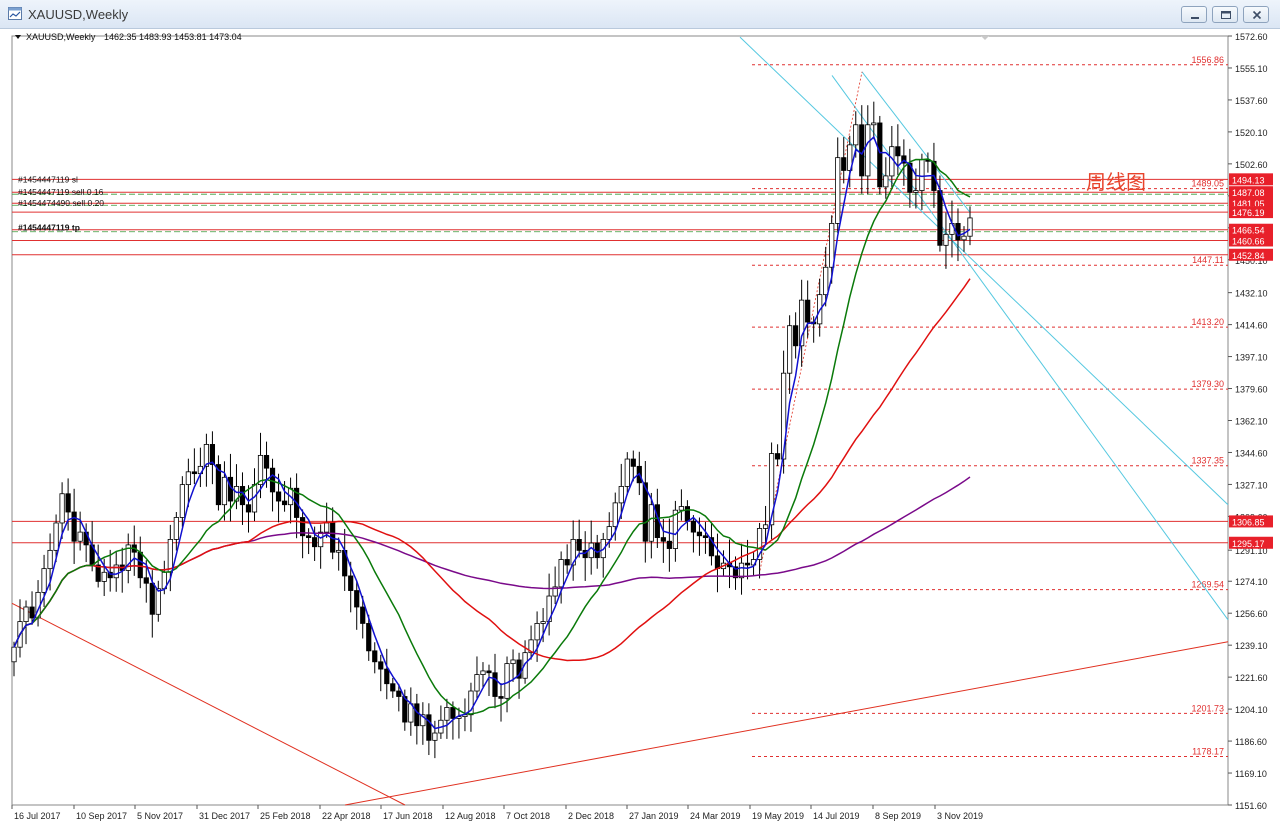 Image resolution: width=1280 pixels, height=833 pixels. I want to click on y-tick-label: 1555.10, so click(1251, 69).